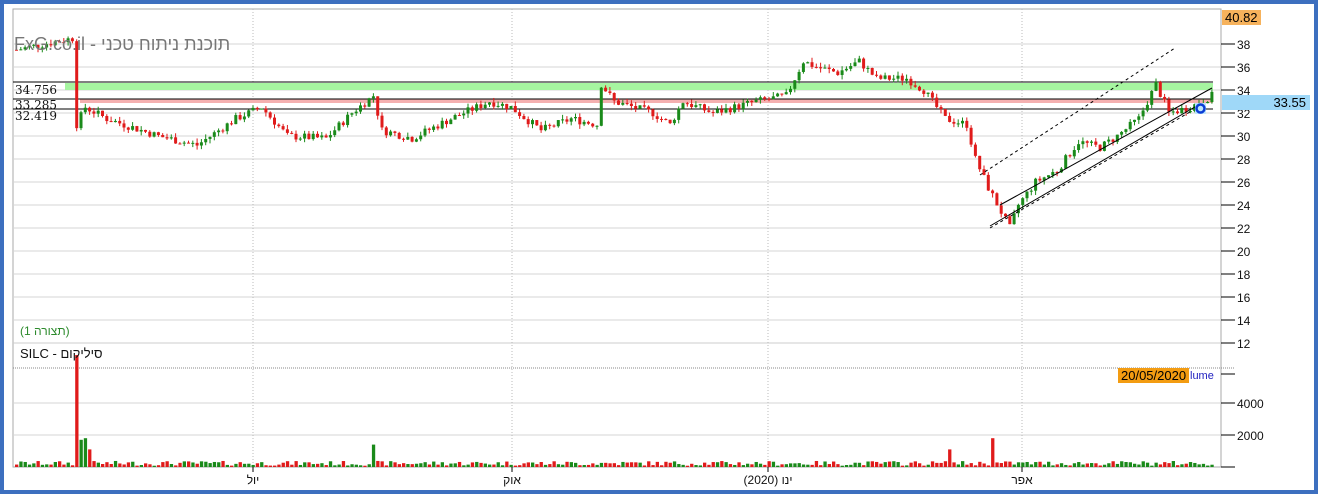 The height and width of the screenshot is (494, 1318). What do you see at coordinates (1202, 376) in the screenshot?
I see `volume-title: lume` at bounding box center [1202, 376].